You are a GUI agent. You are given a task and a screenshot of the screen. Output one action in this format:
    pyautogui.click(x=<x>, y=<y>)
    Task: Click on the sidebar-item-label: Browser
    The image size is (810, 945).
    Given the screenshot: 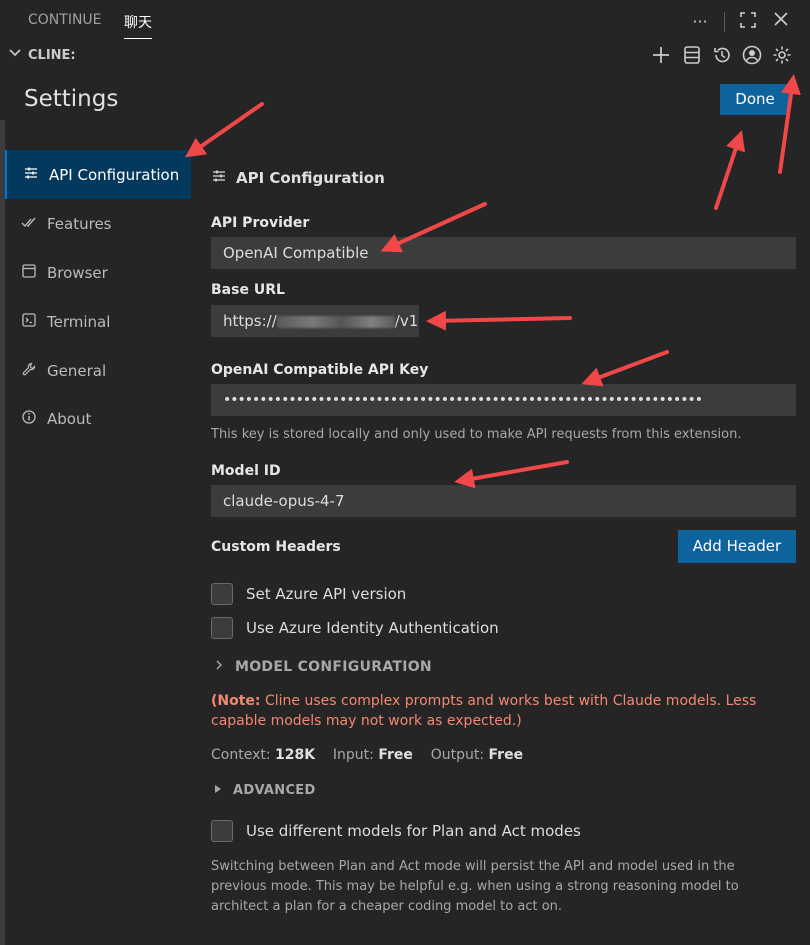 What is the action you would take?
    pyautogui.click(x=77, y=272)
    